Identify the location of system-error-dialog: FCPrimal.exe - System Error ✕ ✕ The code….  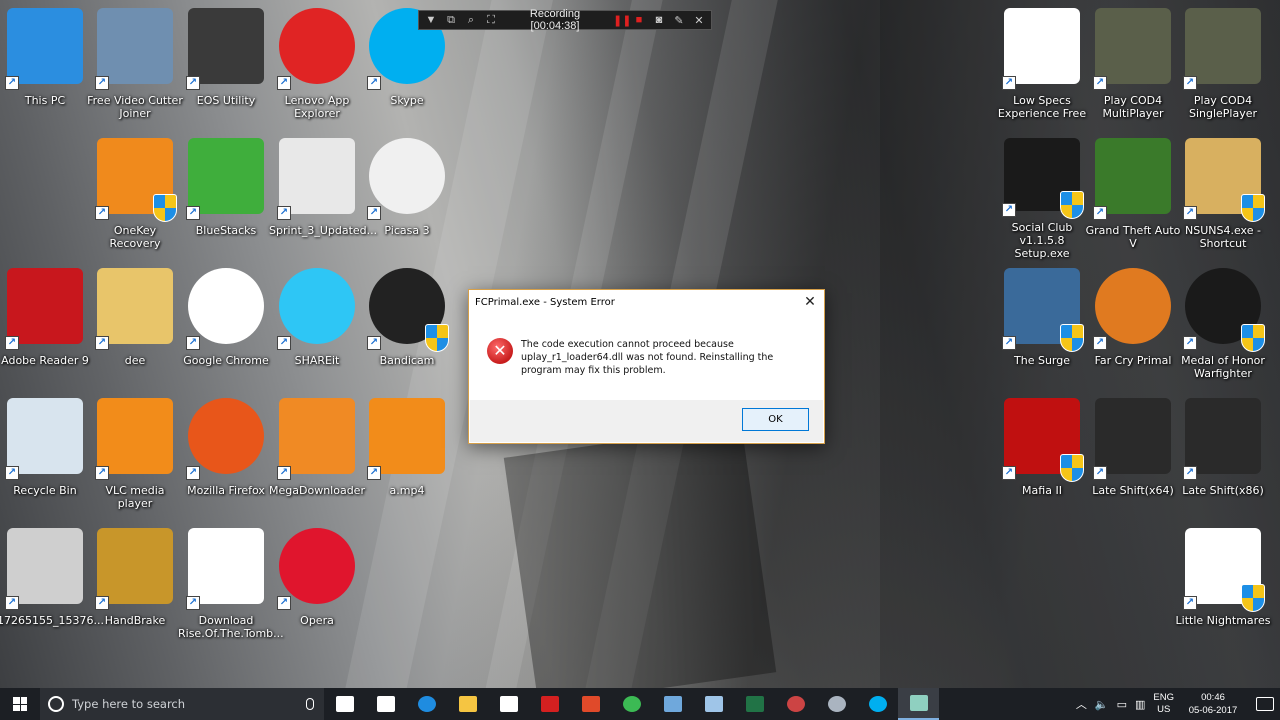
(646, 366).